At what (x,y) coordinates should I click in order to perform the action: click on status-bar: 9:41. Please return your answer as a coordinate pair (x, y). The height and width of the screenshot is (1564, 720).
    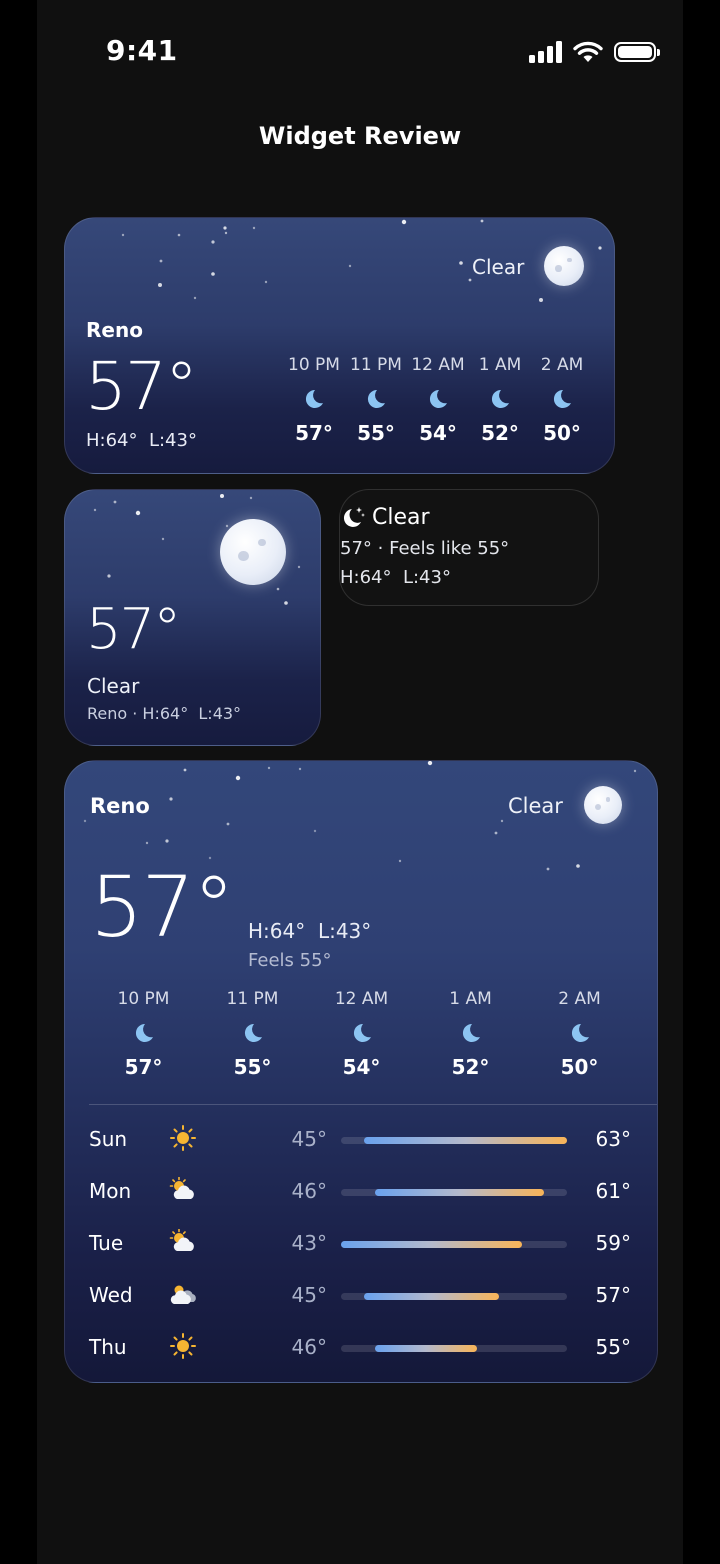
    Looking at the image, I should click on (360, 50).